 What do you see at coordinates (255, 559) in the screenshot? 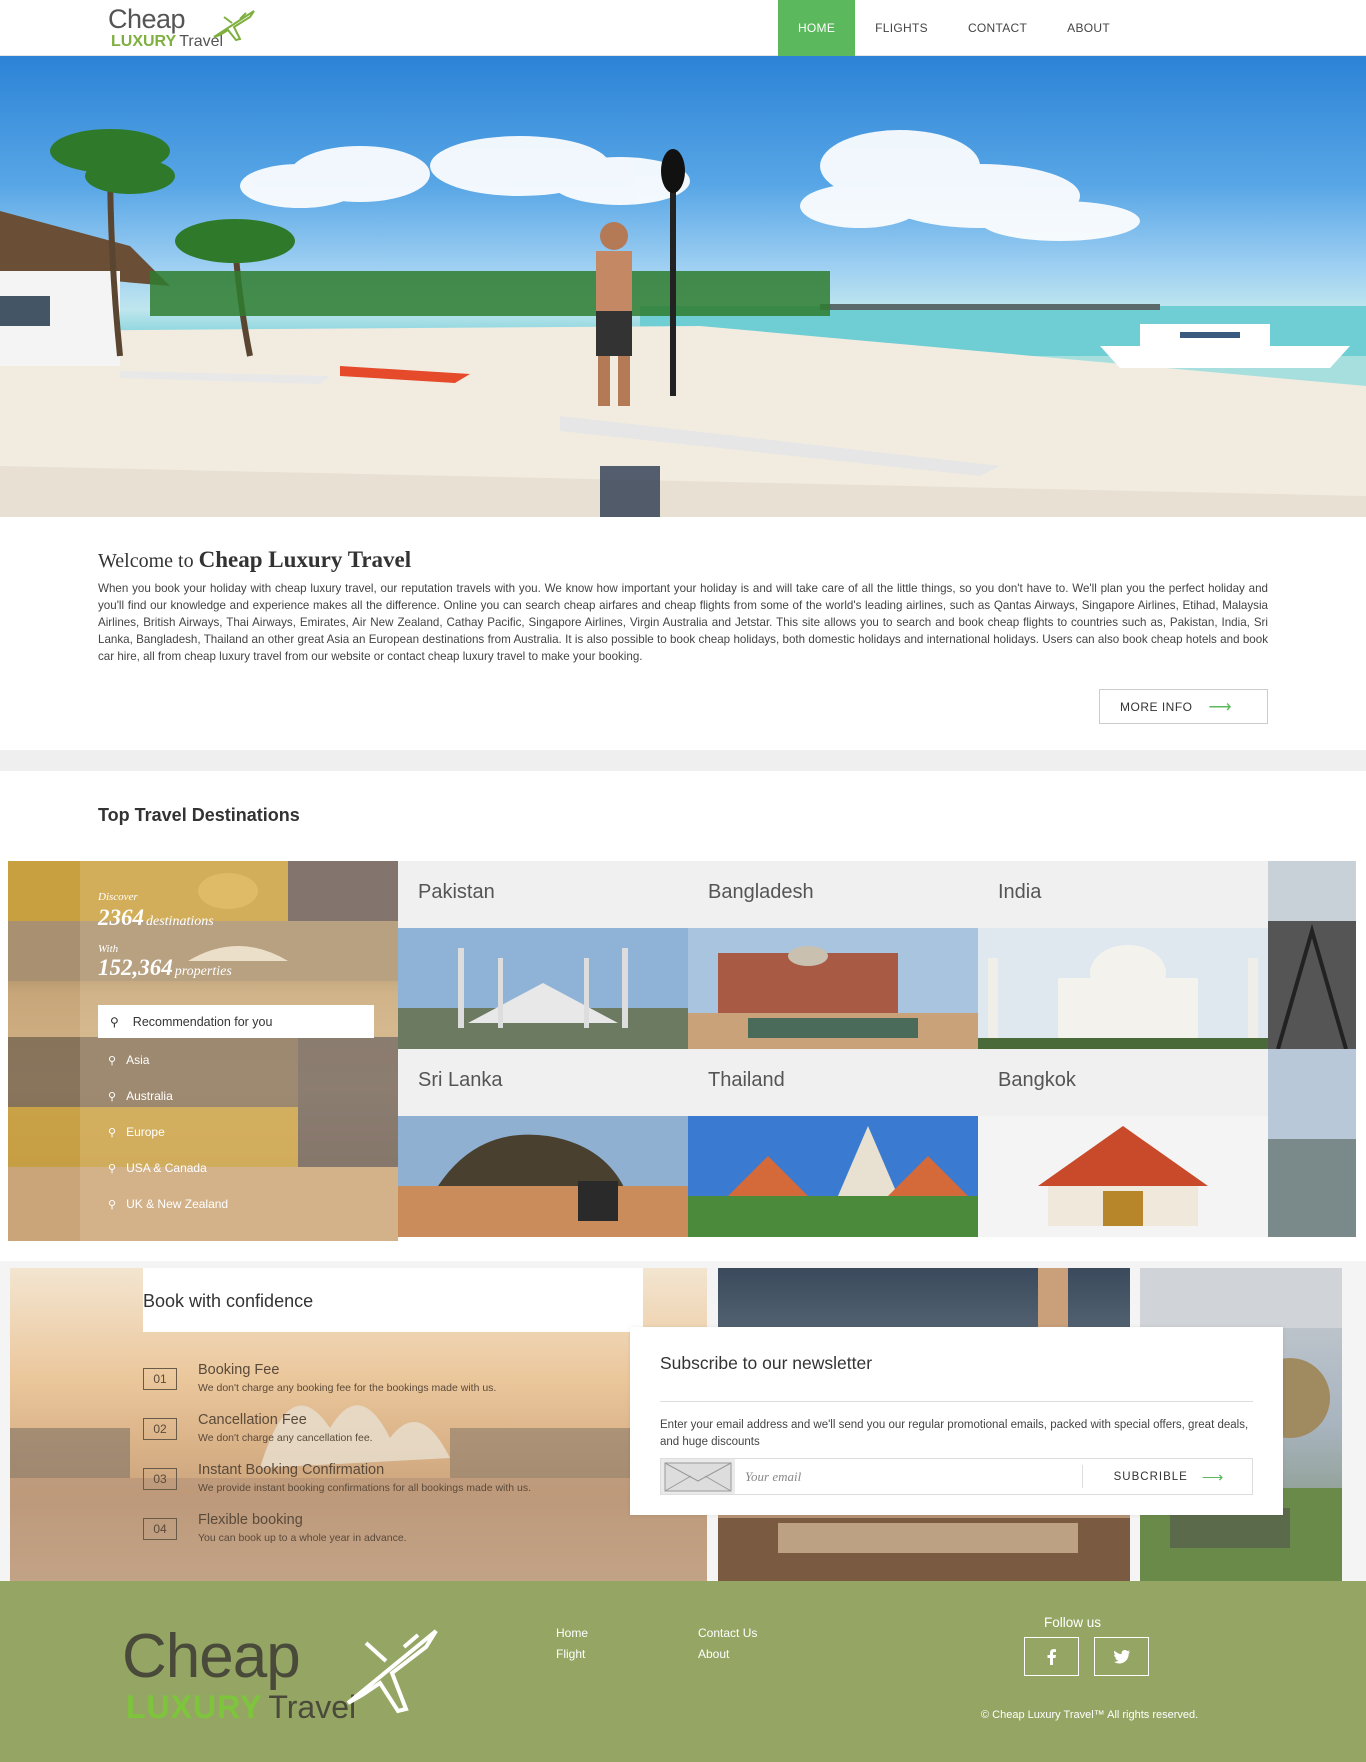
I see `welcome-title: Welcome to Cheap Luxury Travel` at bounding box center [255, 559].